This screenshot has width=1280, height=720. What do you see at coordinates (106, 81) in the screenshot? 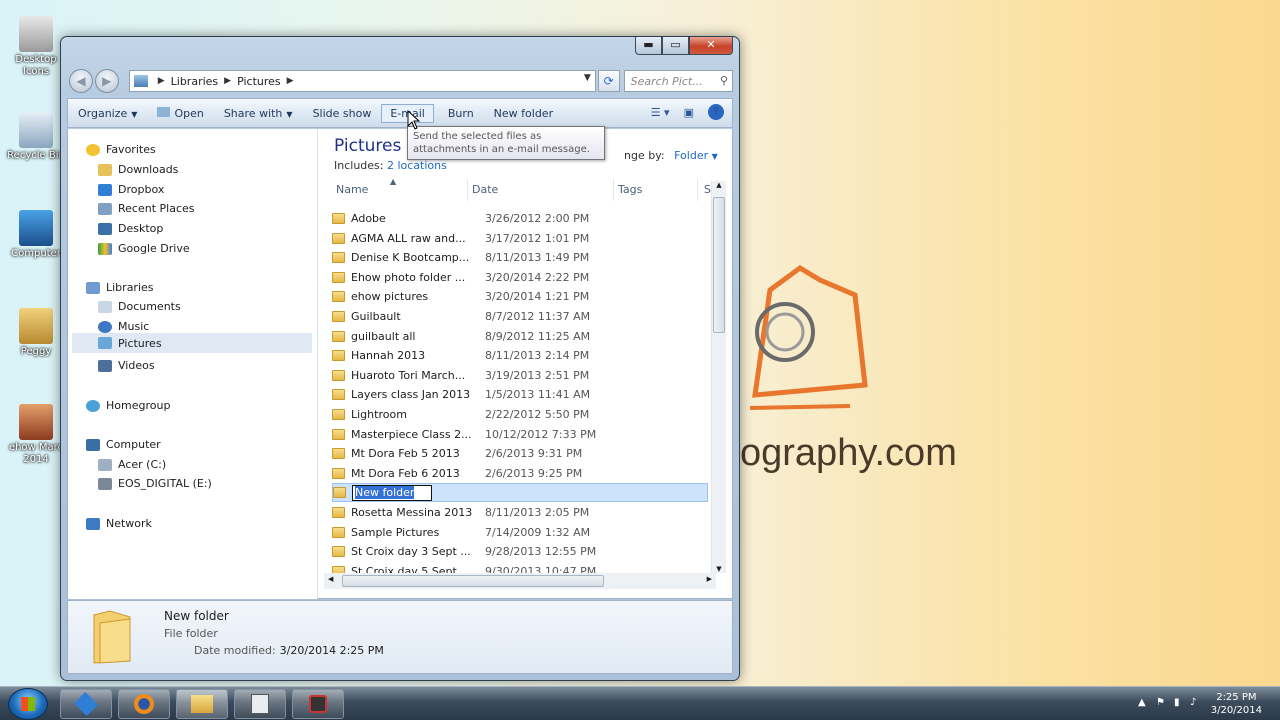
I see `forward-button: ▶` at bounding box center [106, 81].